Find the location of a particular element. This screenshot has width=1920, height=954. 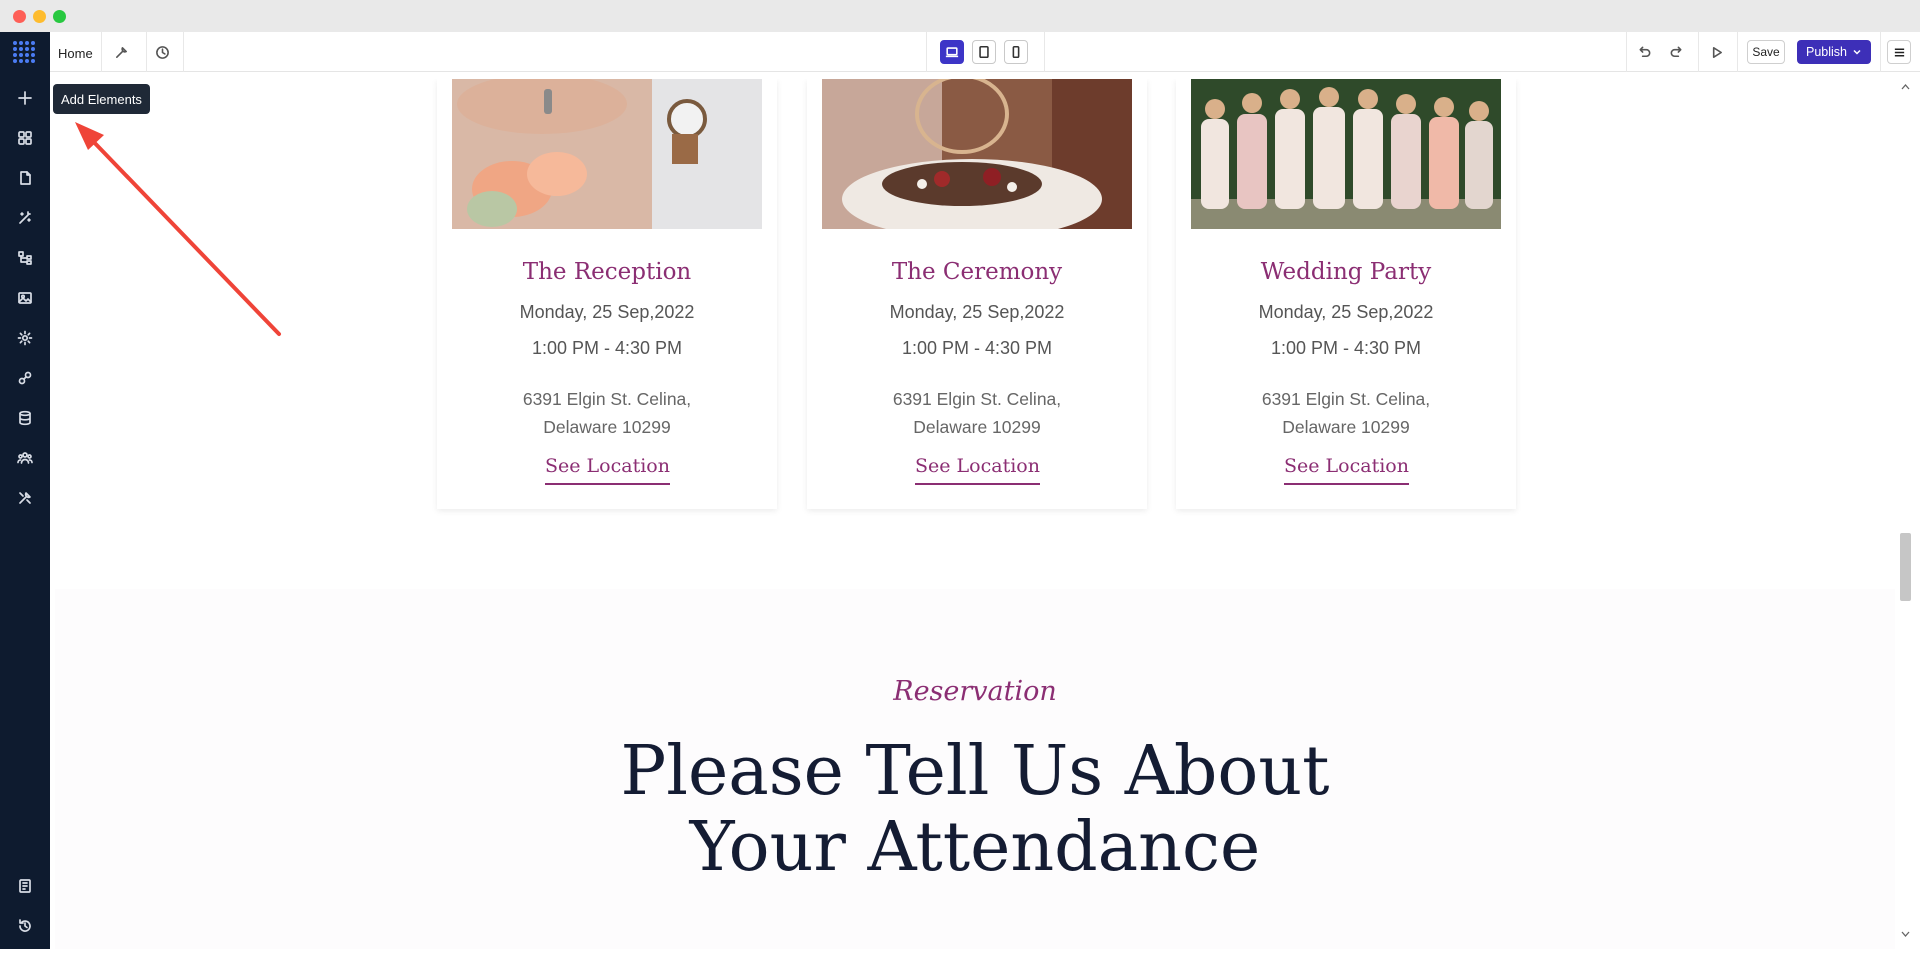

canvas-scrollbar is located at coordinates (1905, 510).